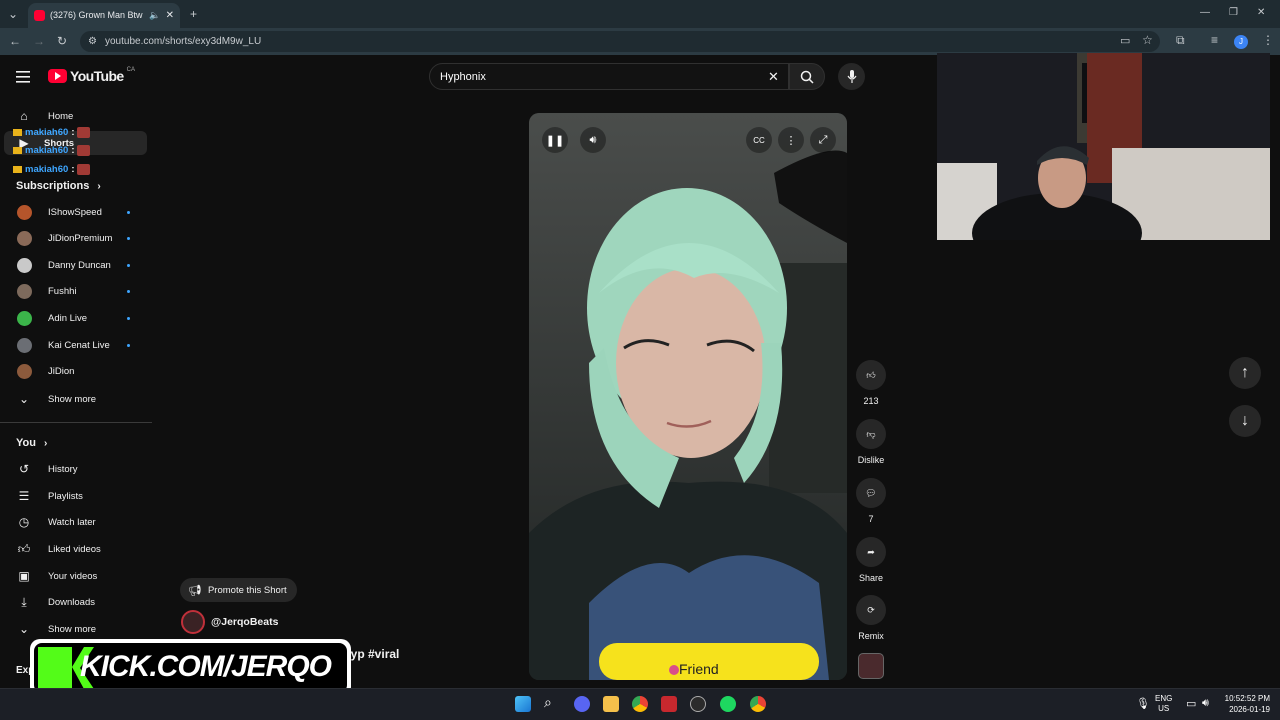 This screenshot has height=720, width=1280. I want to click on subscription-item: Kai Cenat Live, so click(75, 345).